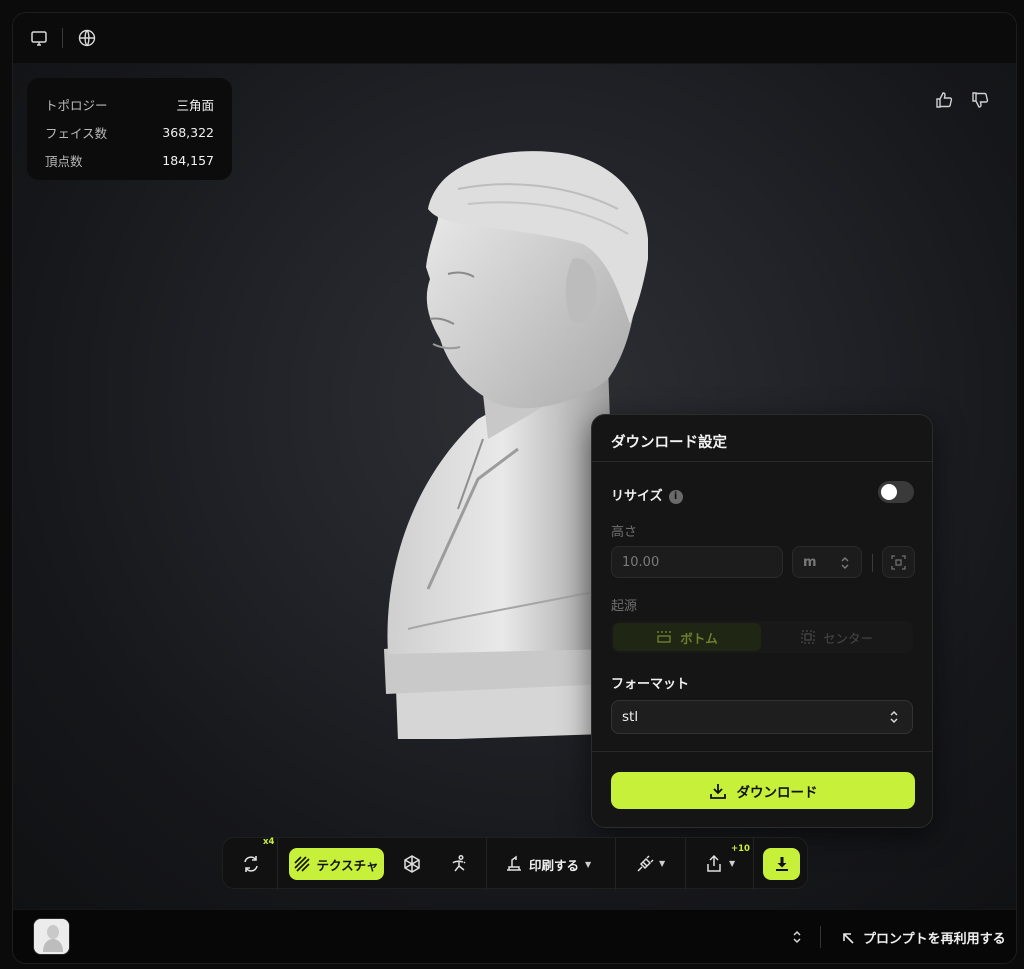 Image resolution: width=1024 pixels, height=969 pixels. I want to click on thumbs-down-icon, so click(980, 100).